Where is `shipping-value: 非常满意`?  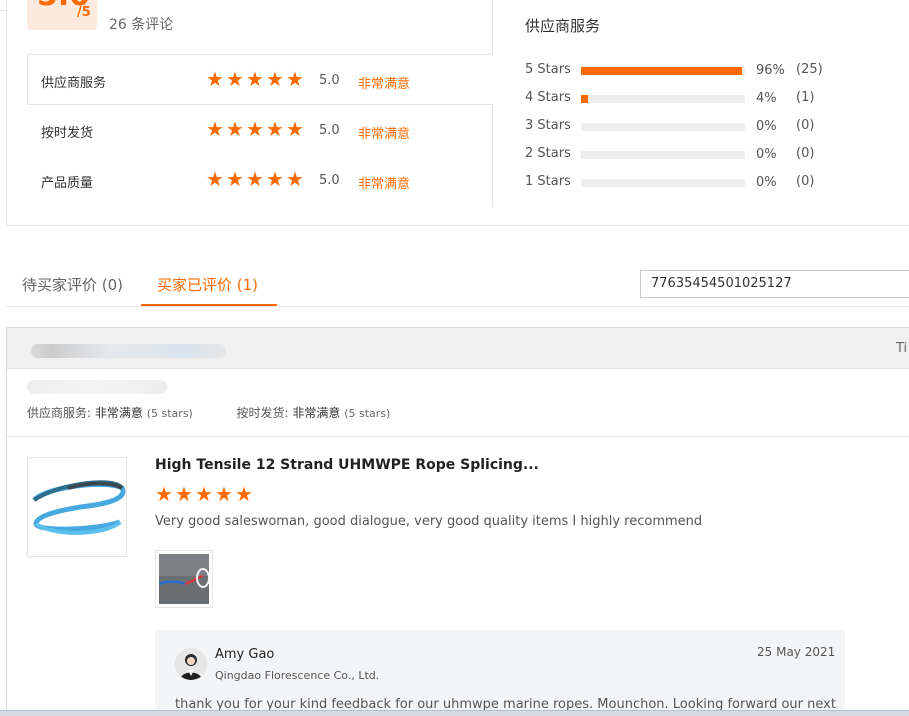
shipping-value: 非常满意 is located at coordinates (316, 413).